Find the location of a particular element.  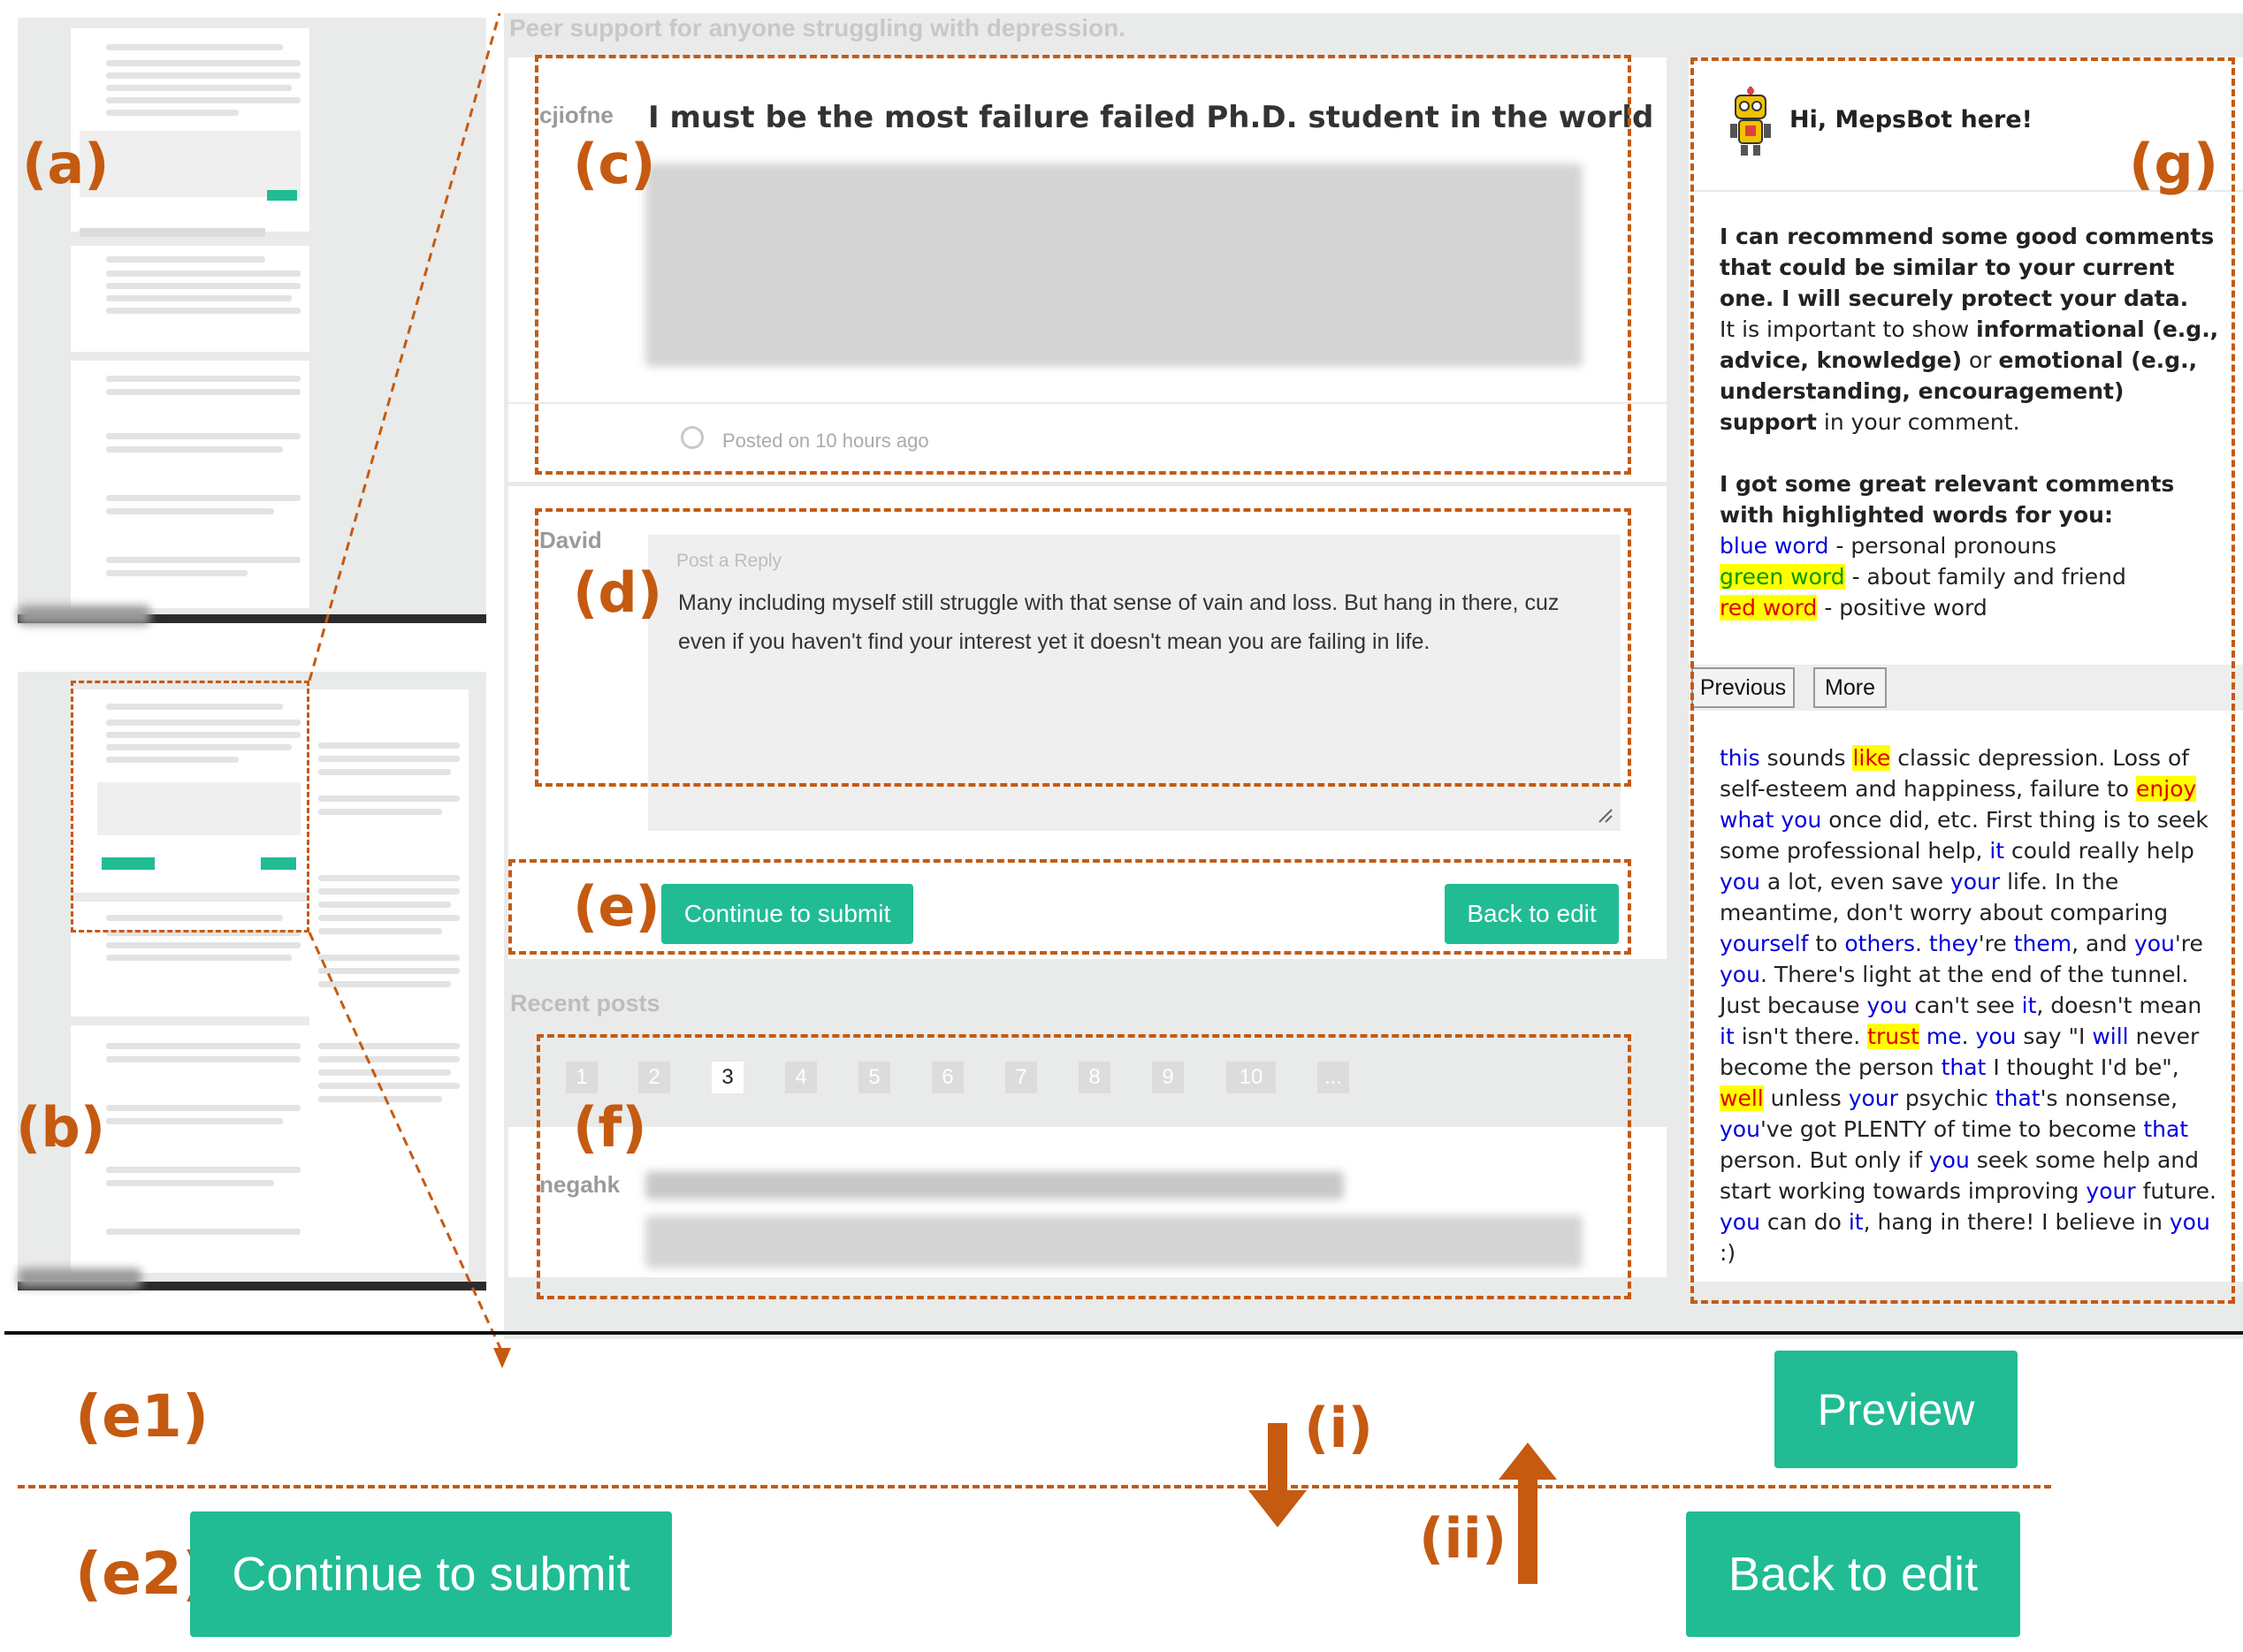

label-e1: (e1) is located at coordinates (142, 1416).